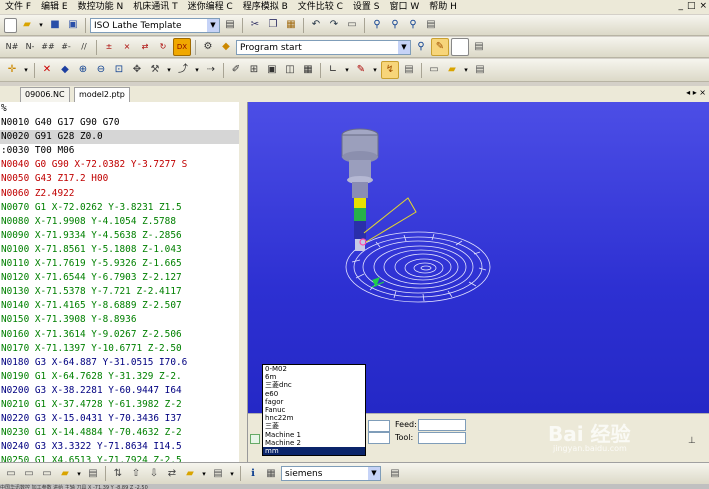 The width and height of the screenshot is (709, 489). Describe the element at coordinates (172, 474) in the screenshot. I see `dnc-icon: ⇄` at that location.